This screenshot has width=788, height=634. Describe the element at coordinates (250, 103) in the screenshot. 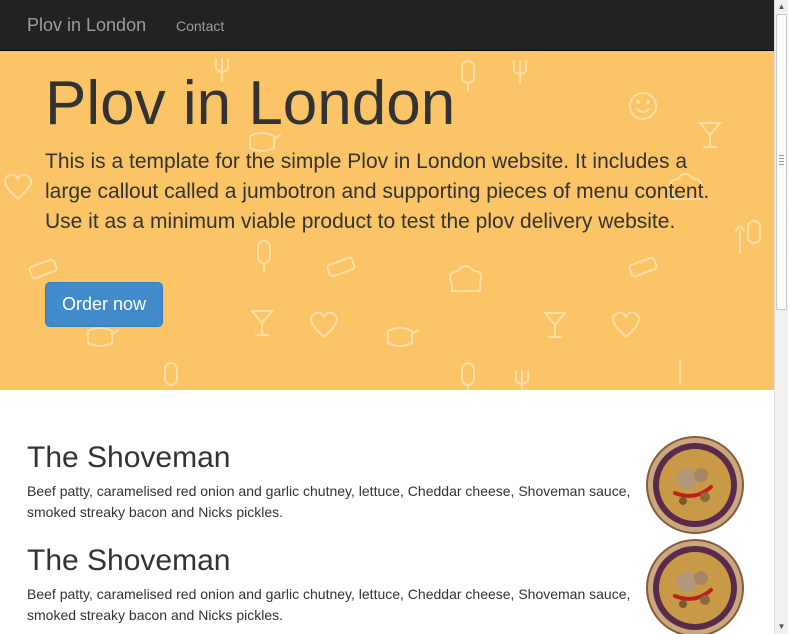

I see `jumbotron-title: Plov in London` at that location.